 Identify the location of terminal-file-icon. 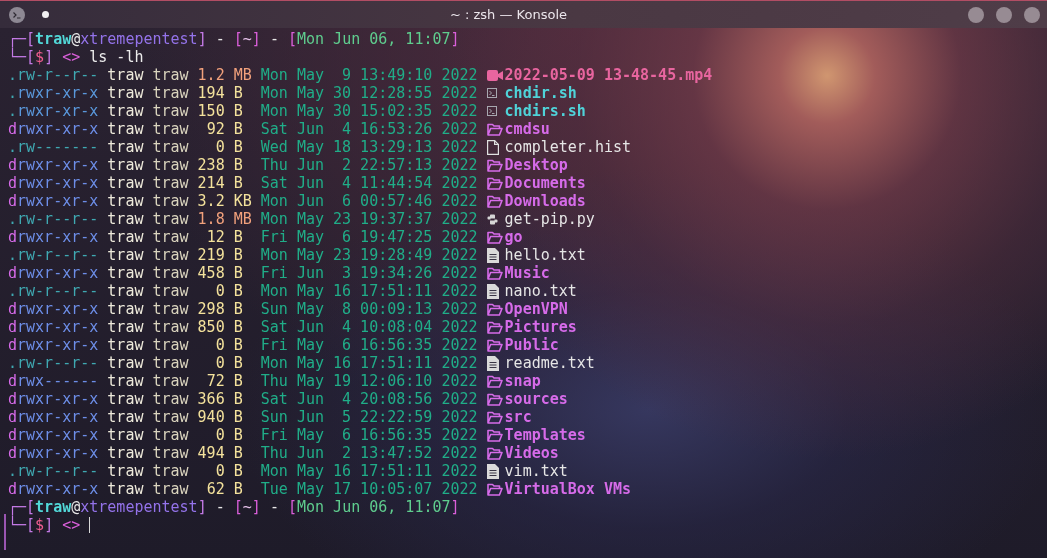
(491, 93).